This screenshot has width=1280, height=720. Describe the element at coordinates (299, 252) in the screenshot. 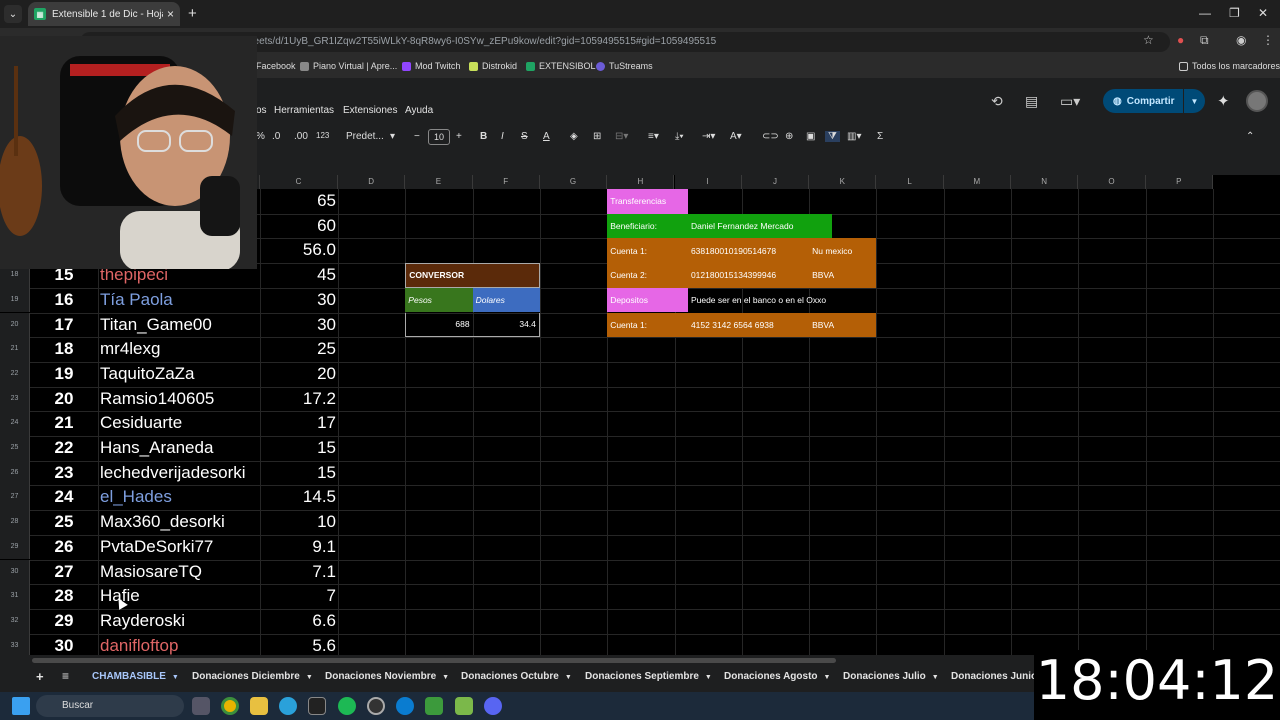

I see `amount-cell: 56.0` at that location.